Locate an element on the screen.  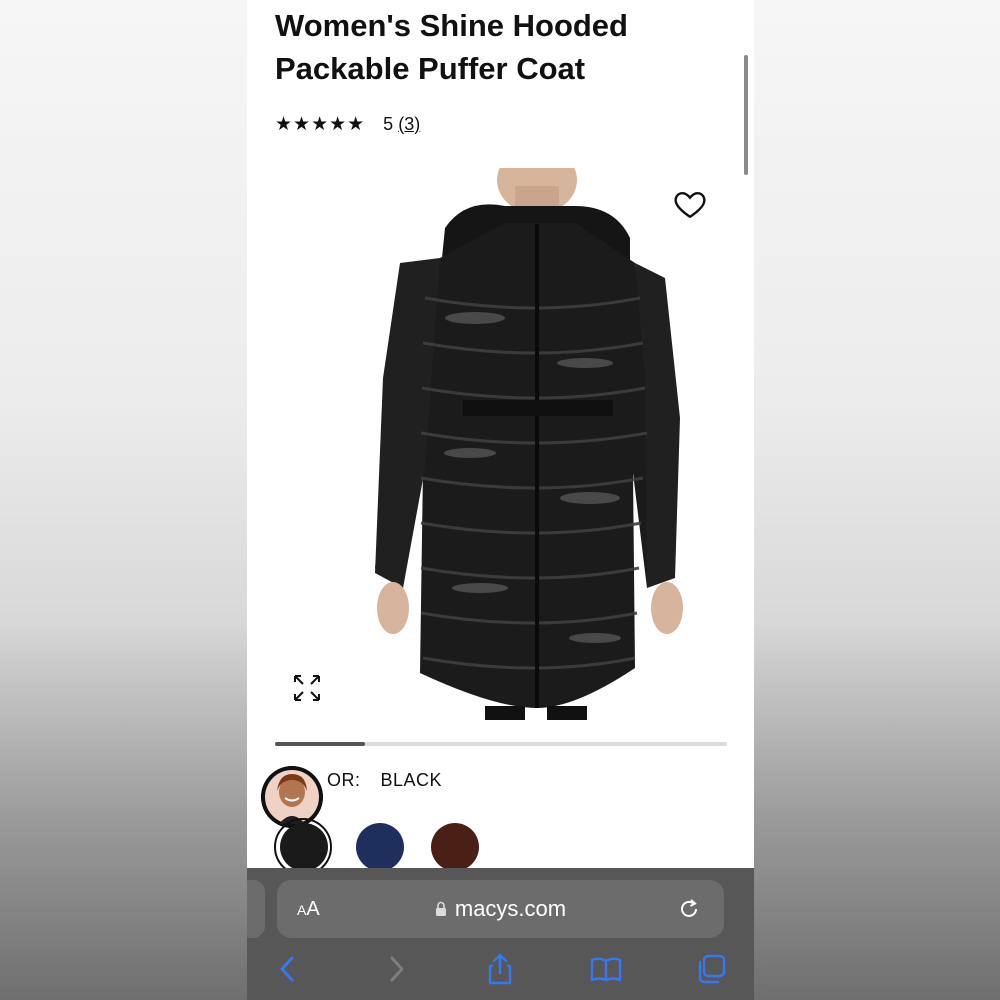
browser-toolbar: AA macys.com is located at coordinates (500, 934).